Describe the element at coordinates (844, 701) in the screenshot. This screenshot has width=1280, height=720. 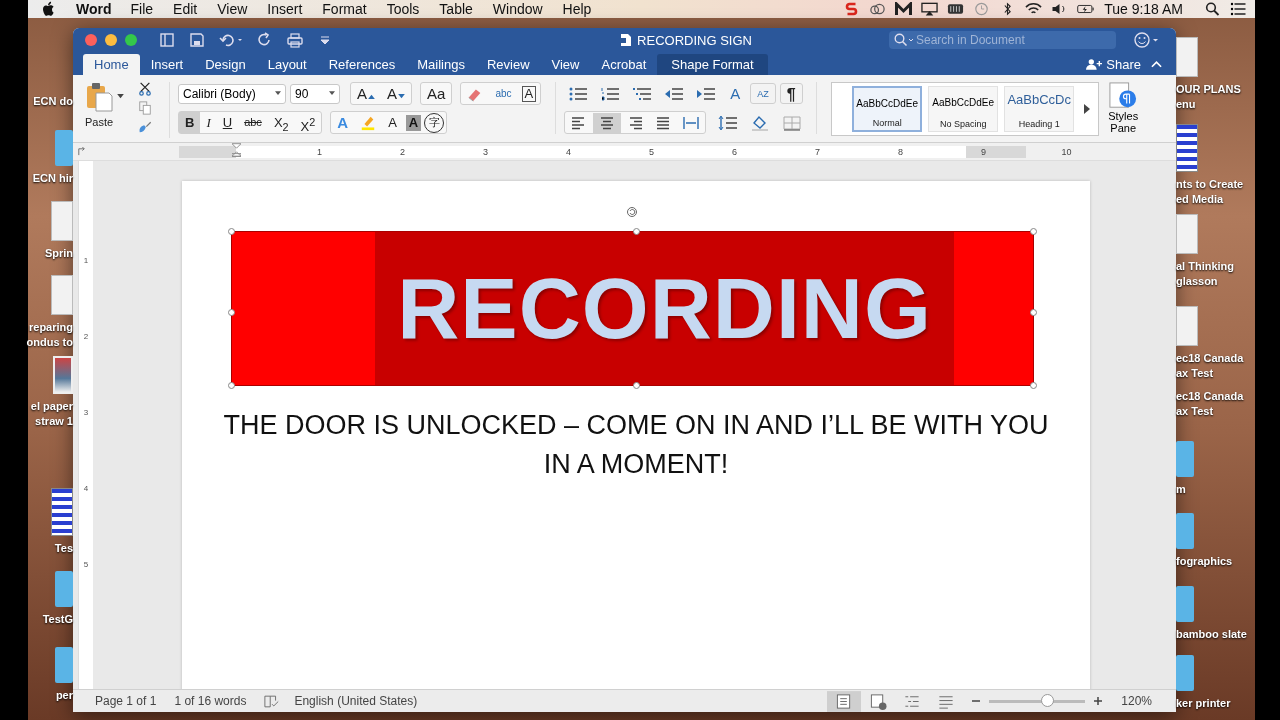
I see `print-layout-icon` at that location.